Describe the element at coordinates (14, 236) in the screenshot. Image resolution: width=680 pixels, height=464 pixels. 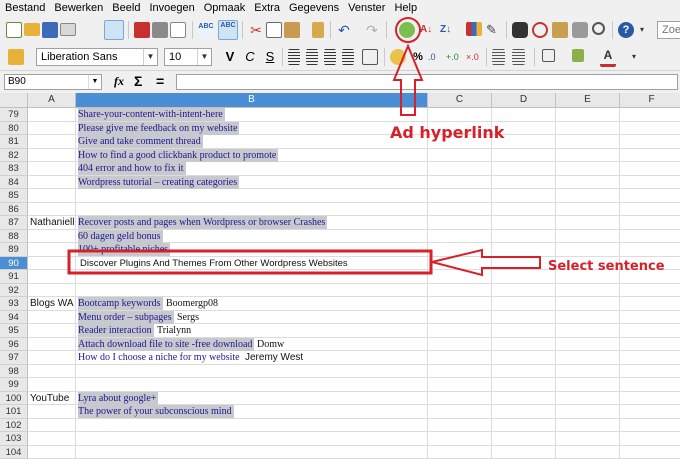
I see `row-header: 88` at that location.